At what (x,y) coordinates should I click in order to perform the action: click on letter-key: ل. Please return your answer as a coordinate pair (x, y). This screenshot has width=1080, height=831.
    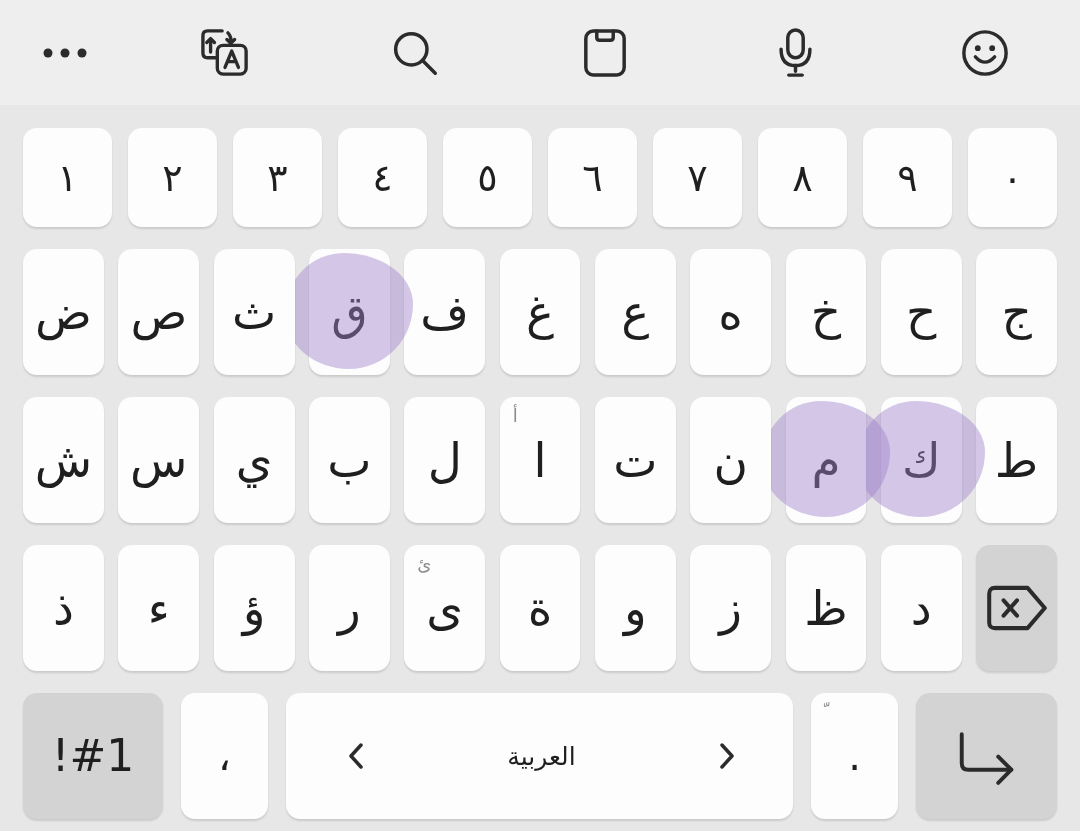
    Looking at the image, I should click on (445, 460).